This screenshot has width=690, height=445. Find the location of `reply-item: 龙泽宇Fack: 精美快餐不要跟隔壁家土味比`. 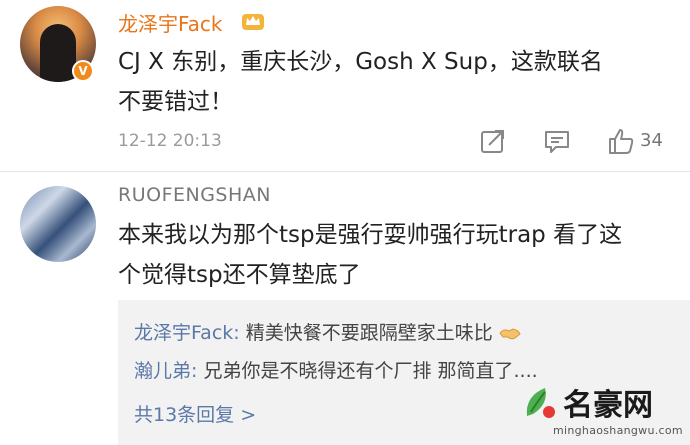

reply-item: 龙泽宇Fack: 精美快餐不要跟隔壁家土味比 is located at coordinates (327, 331).